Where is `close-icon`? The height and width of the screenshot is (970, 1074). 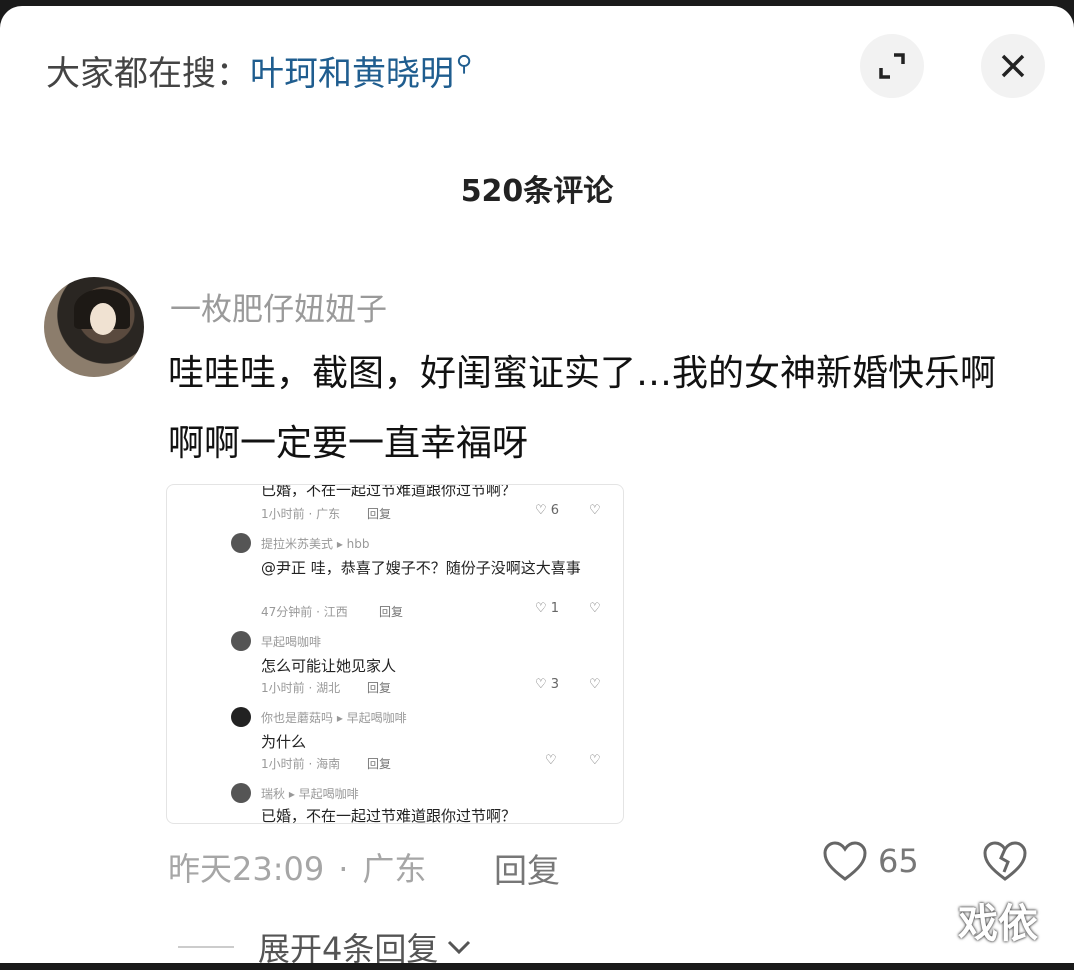 close-icon is located at coordinates (1013, 66).